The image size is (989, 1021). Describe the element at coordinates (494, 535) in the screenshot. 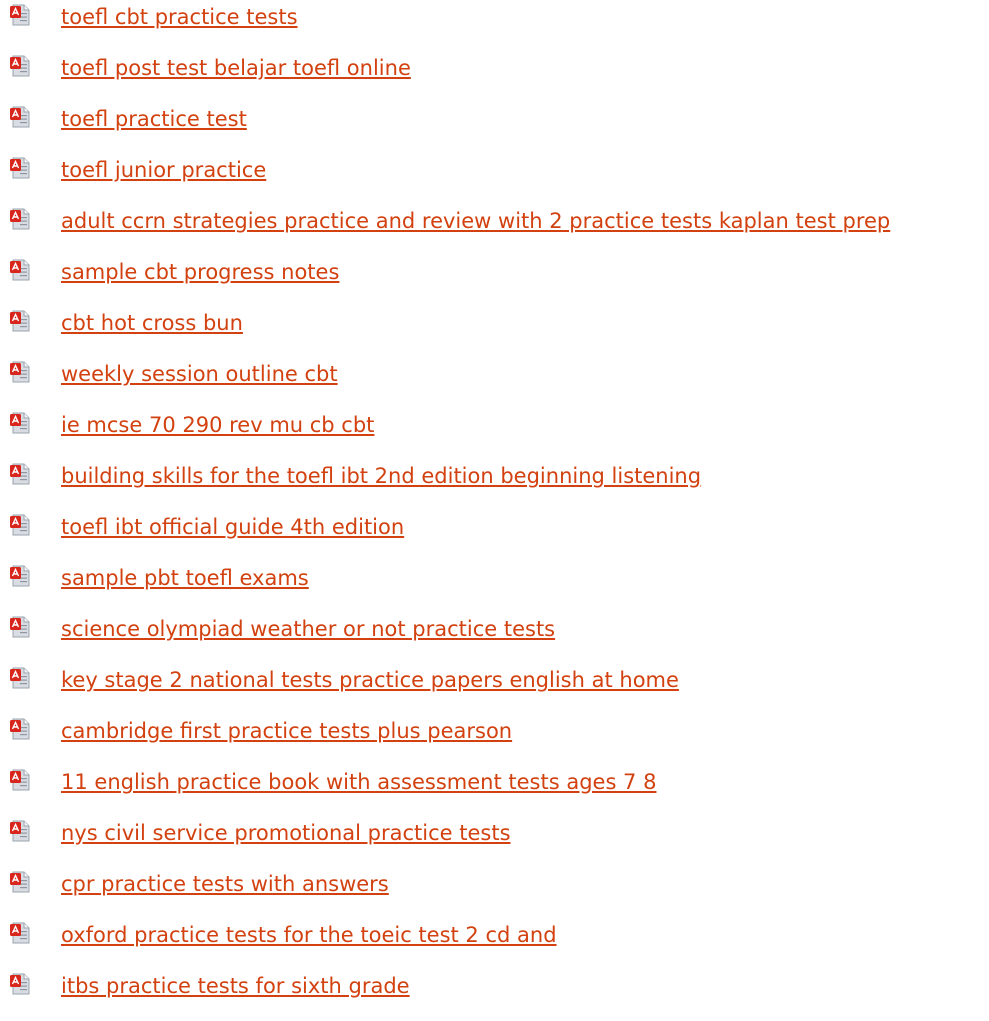

I see `list-item: toefl ibt official guide 4th edition` at that location.